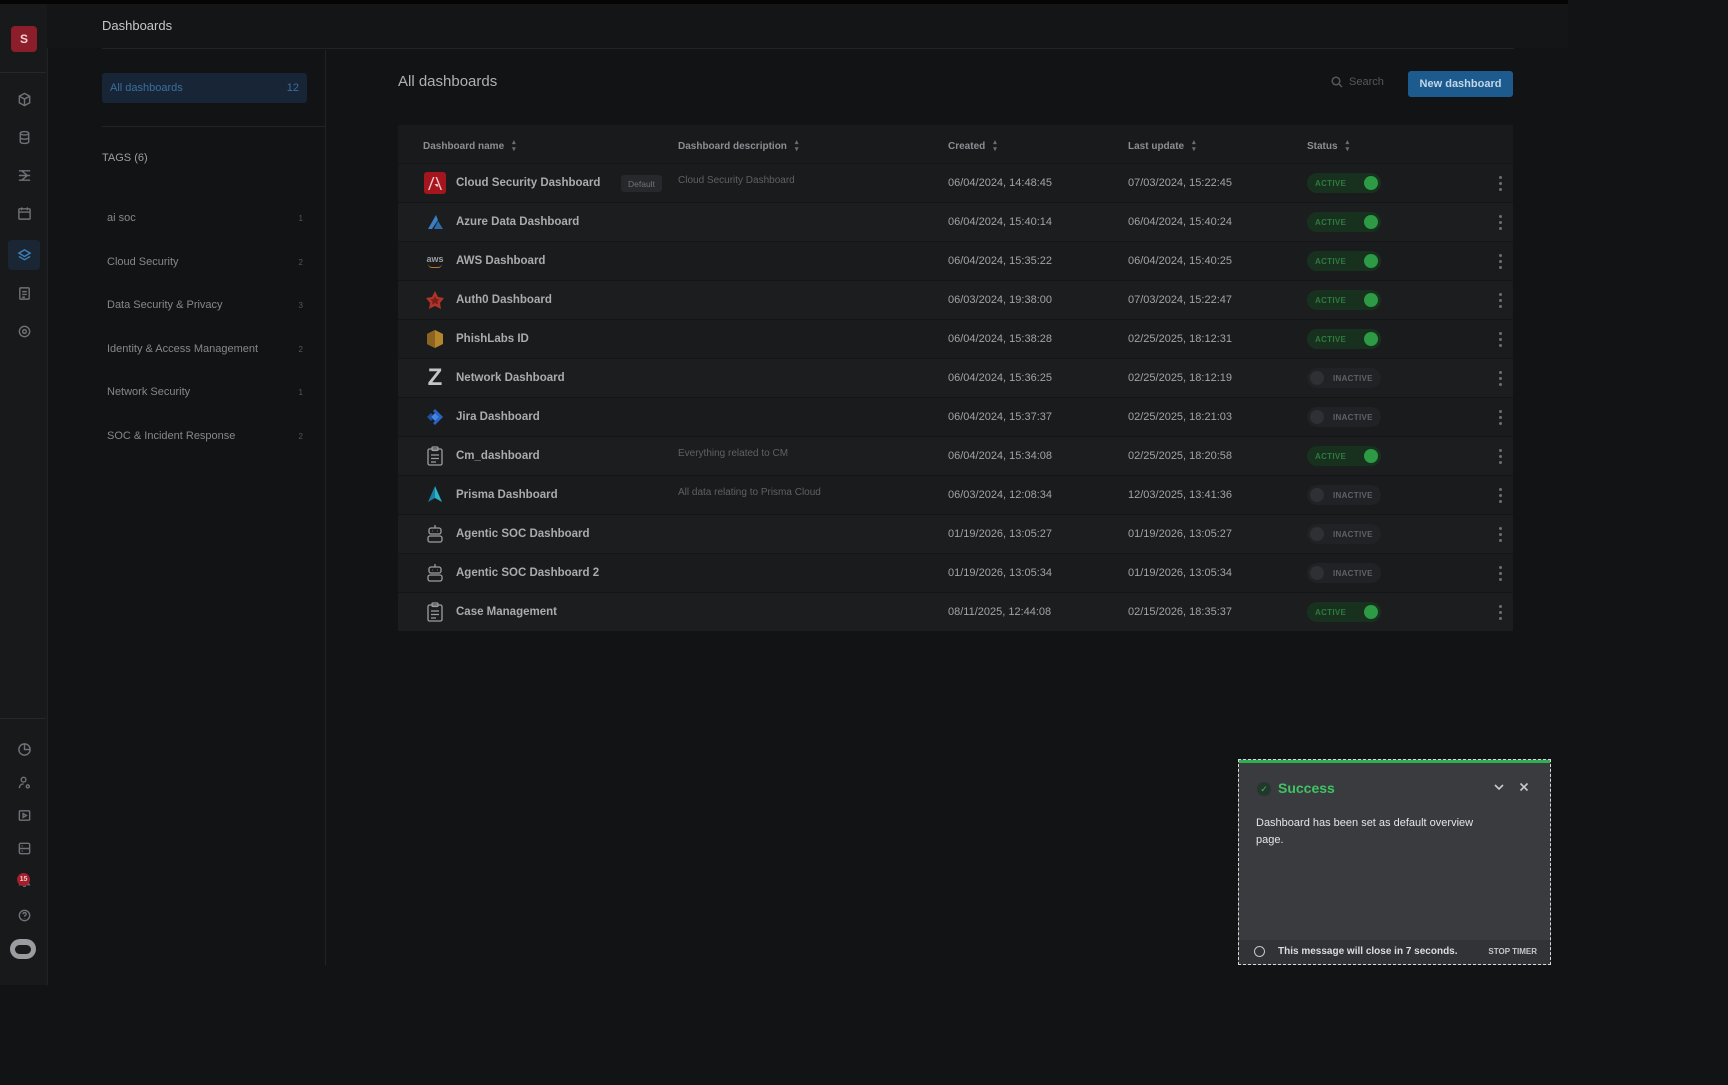 This screenshot has height=1085, width=1728. What do you see at coordinates (24, 749) in the screenshot?
I see `pie-chart-icon` at bounding box center [24, 749].